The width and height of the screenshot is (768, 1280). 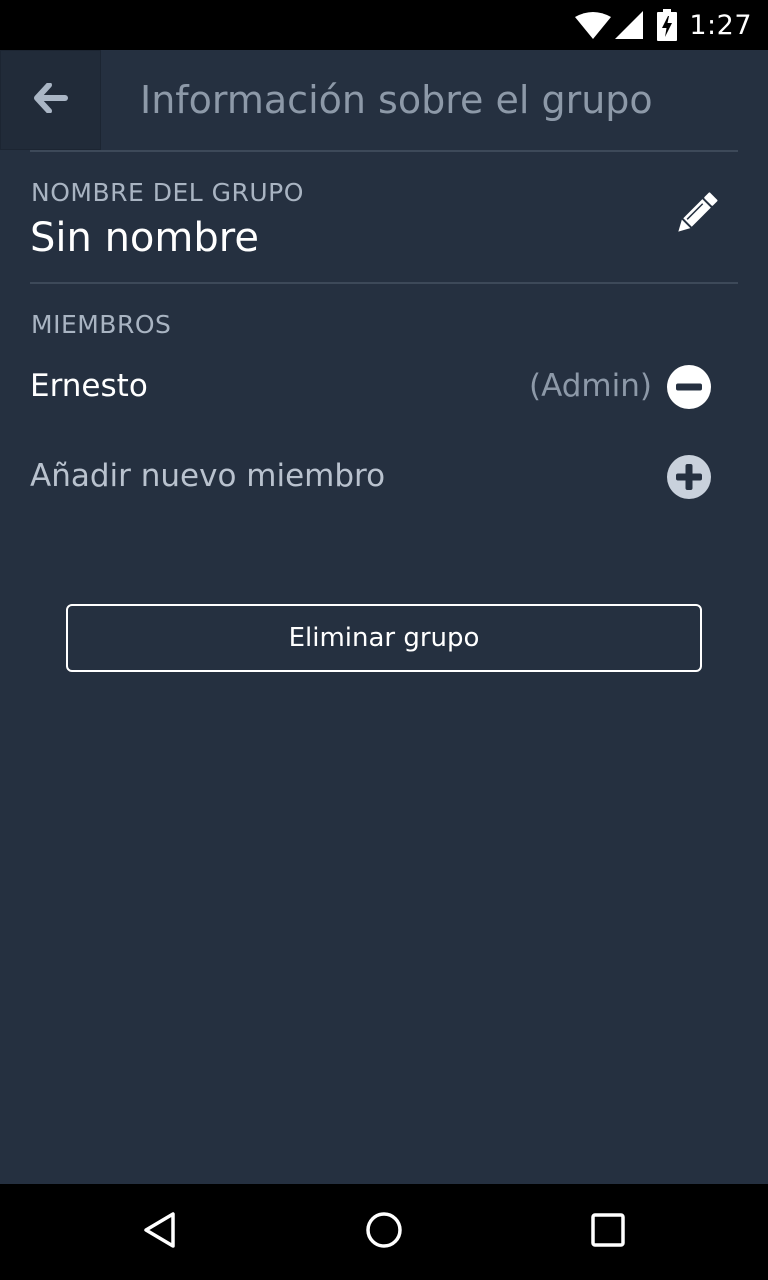 I want to click on recents-square-icon, so click(x=608, y=1232).